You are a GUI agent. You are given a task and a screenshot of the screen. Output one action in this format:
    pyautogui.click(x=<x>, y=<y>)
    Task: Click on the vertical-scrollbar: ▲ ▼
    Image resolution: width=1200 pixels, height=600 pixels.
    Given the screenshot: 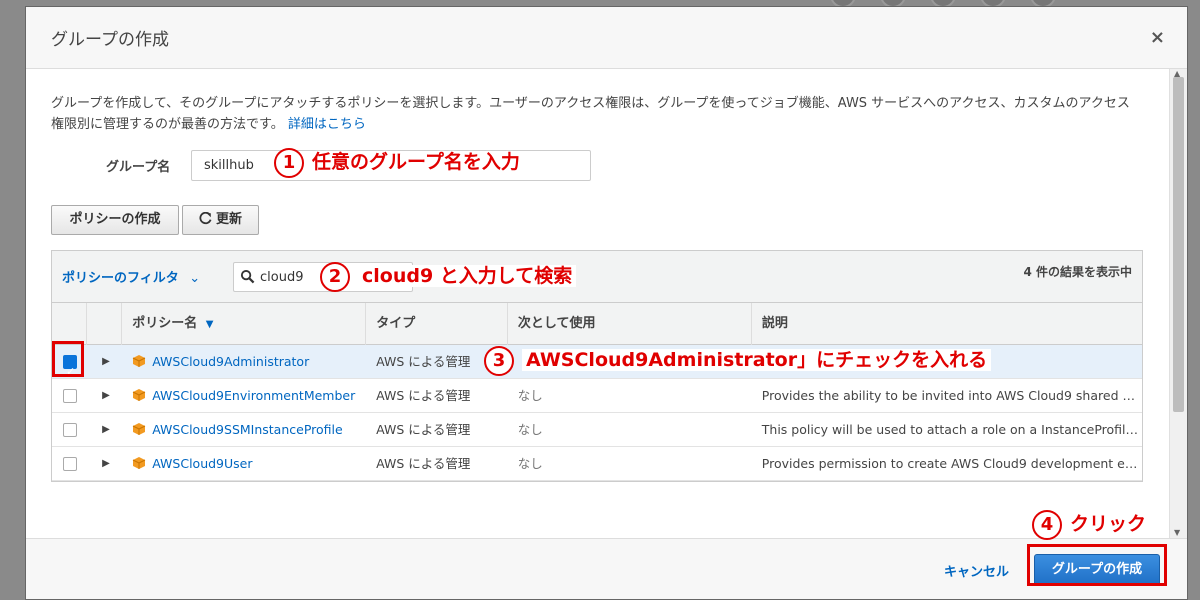 What is the action you would take?
    pyautogui.click(x=1178, y=304)
    